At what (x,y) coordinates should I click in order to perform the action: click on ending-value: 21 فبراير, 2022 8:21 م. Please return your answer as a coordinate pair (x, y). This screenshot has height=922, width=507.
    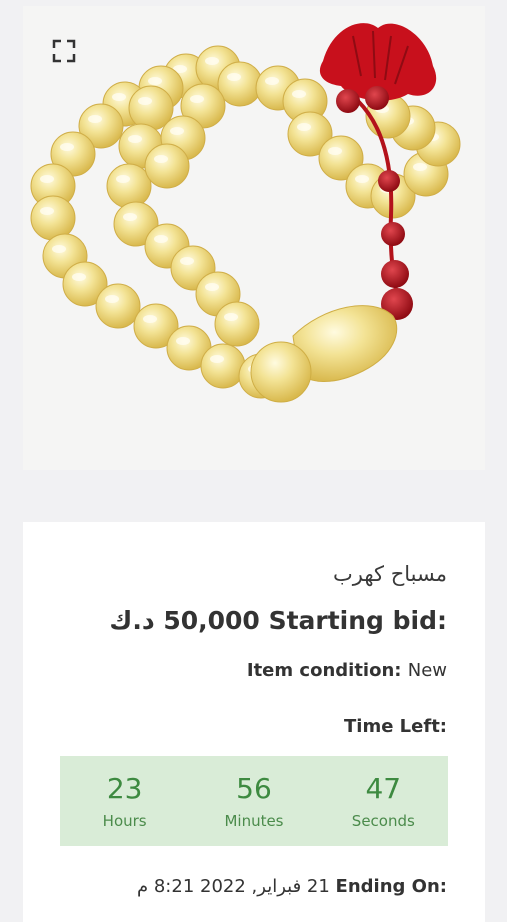
    Looking at the image, I should click on (233, 886).